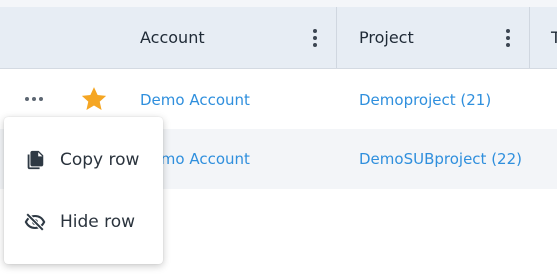 This screenshot has height=276, width=557. I want to click on column-header-account: Account, so click(172, 37).